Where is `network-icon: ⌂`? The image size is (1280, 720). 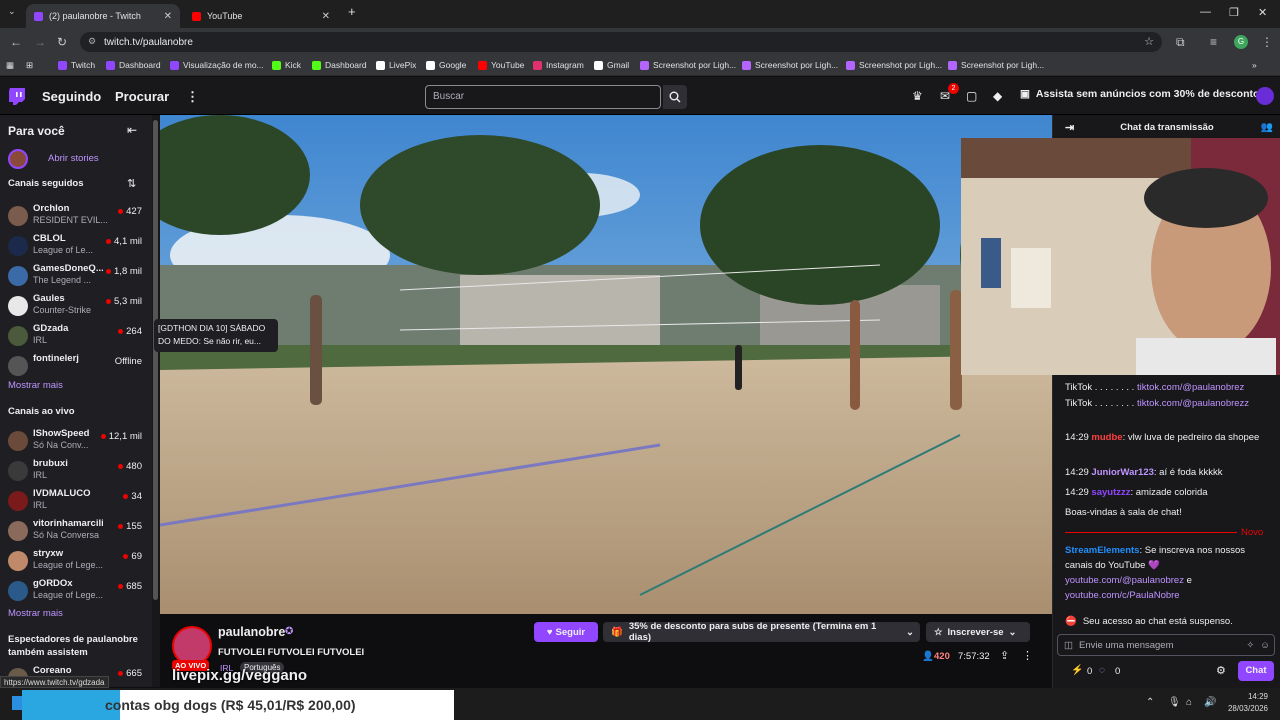 network-icon: ⌂ is located at coordinates (1189, 702).